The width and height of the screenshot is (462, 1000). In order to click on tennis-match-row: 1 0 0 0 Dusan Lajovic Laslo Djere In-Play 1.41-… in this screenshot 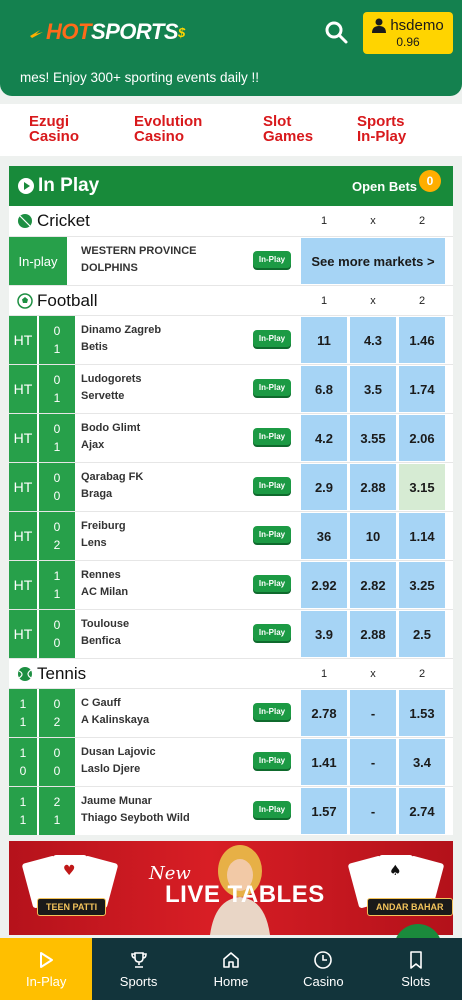, I will do `click(231, 761)`.